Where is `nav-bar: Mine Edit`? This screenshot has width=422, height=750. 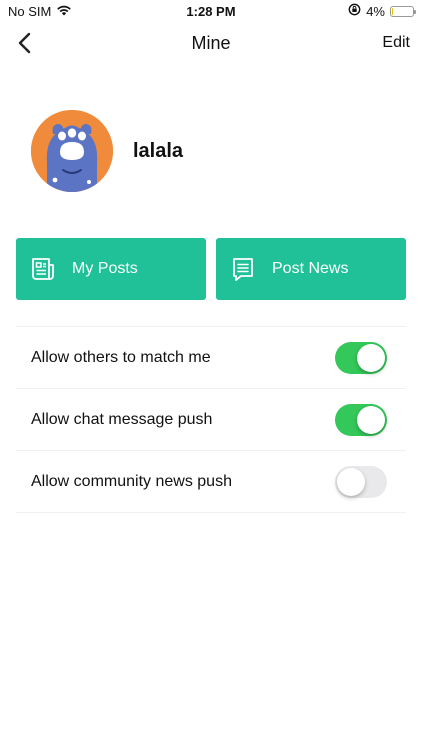 nav-bar: Mine Edit is located at coordinates (211, 43).